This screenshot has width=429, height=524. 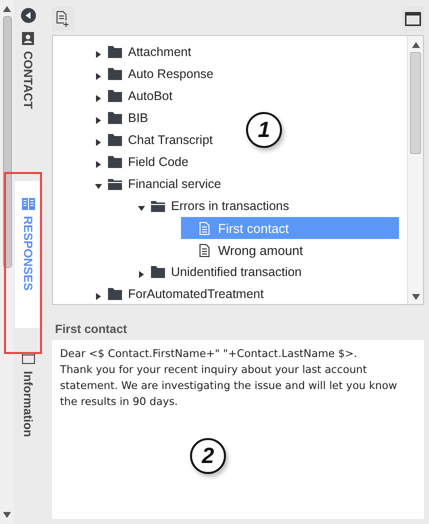 What do you see at coordinates (28, 359) in the screenshot?
I see `window-icon` at bounding box center [28, 359].